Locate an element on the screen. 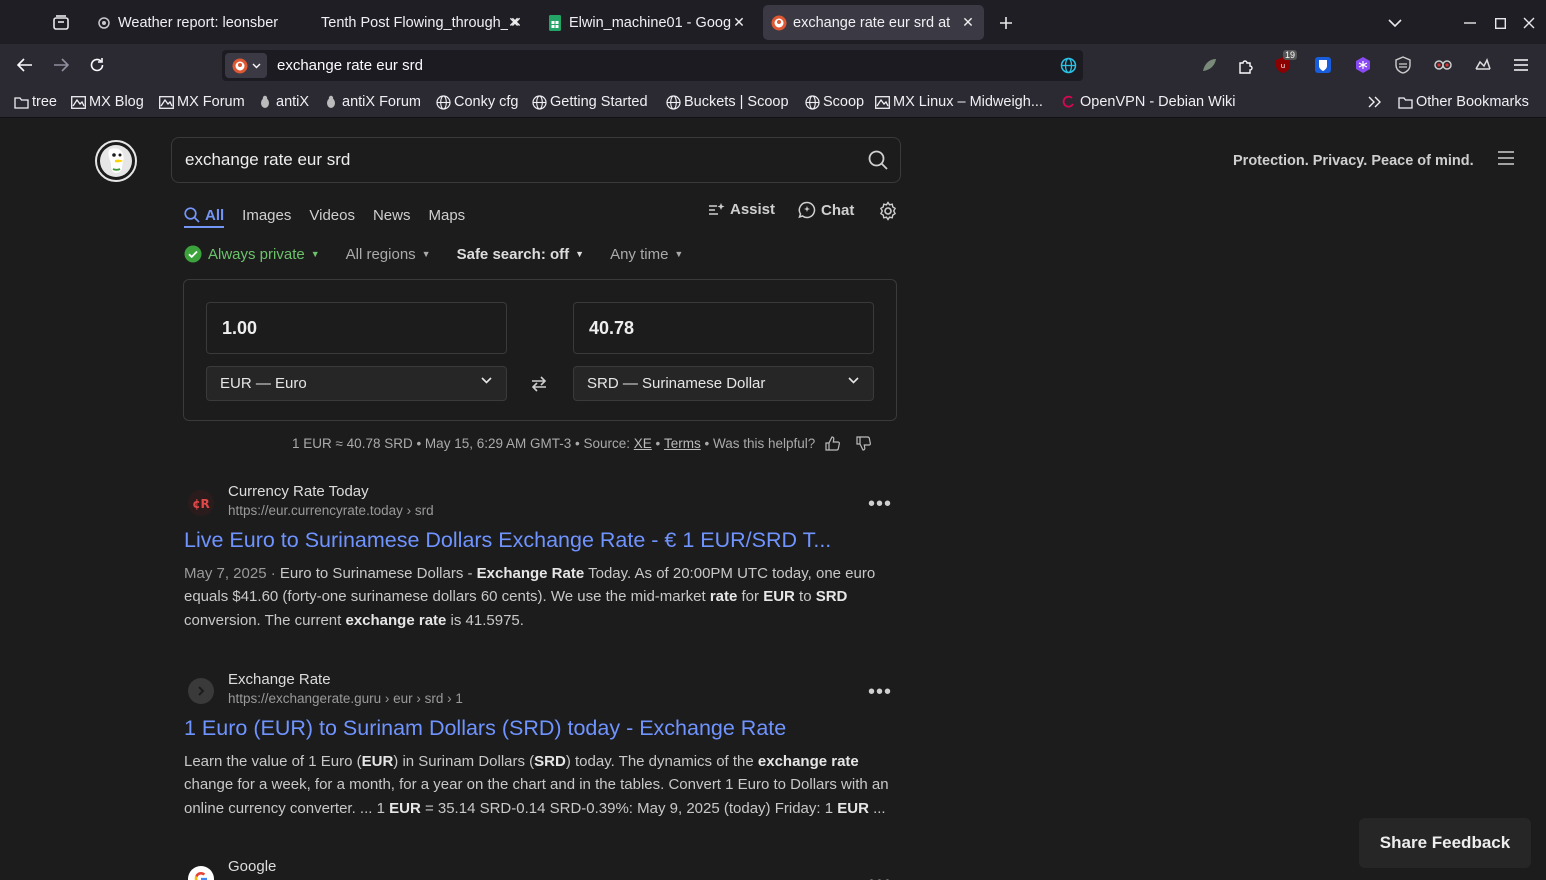 This screenshot has width=1546, height=880. share-feedback-button: Share Feedback is located at coordinates (1445, 843).